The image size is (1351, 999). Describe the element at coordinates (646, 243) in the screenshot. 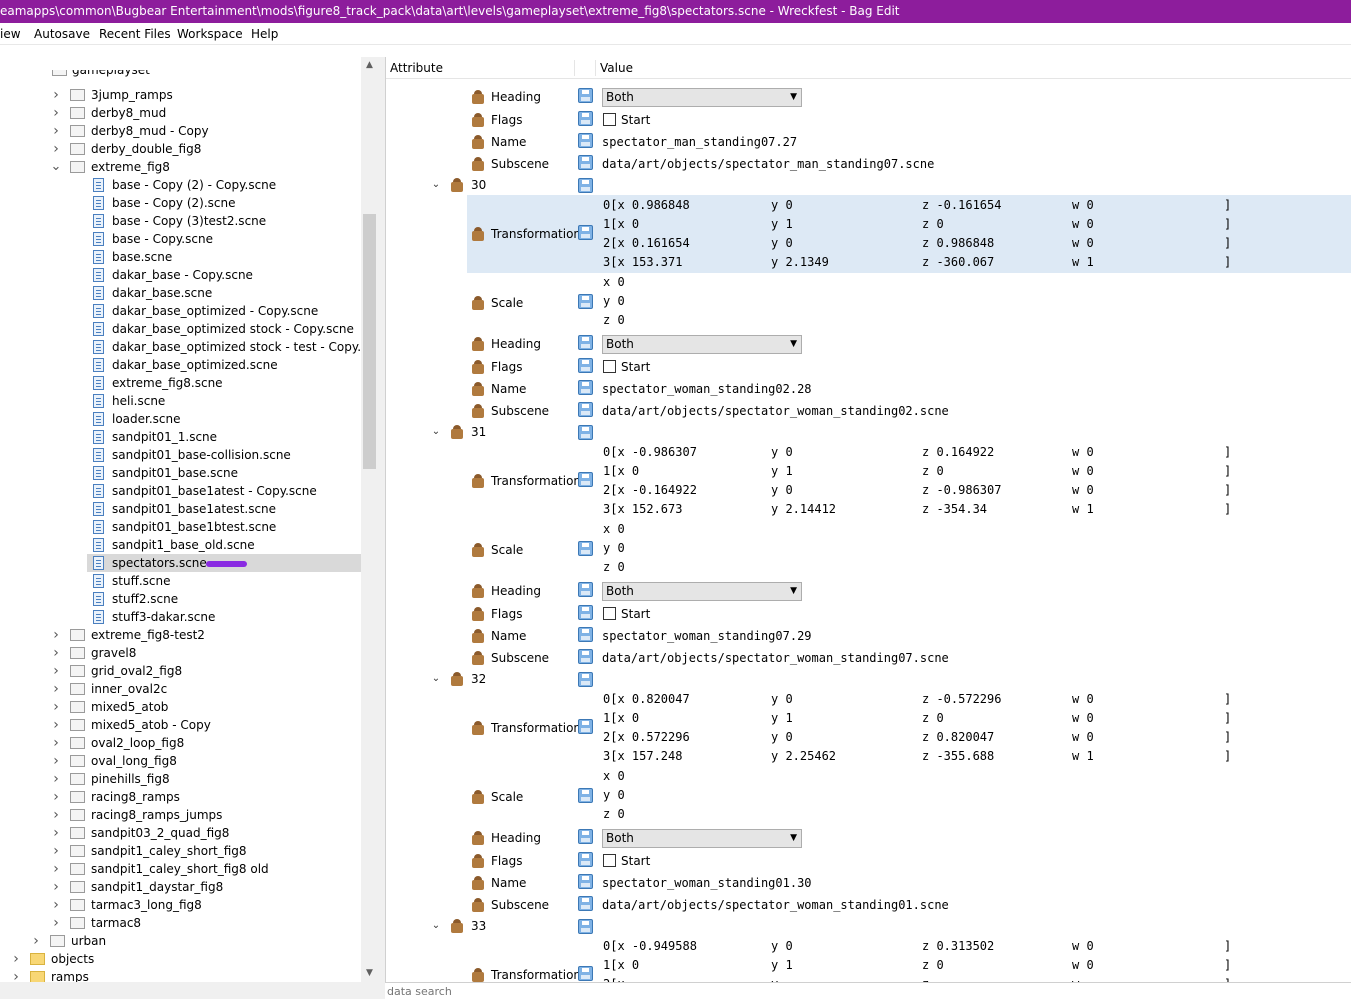

I see `matrix-cell: 2[x 0.161654` at that location.